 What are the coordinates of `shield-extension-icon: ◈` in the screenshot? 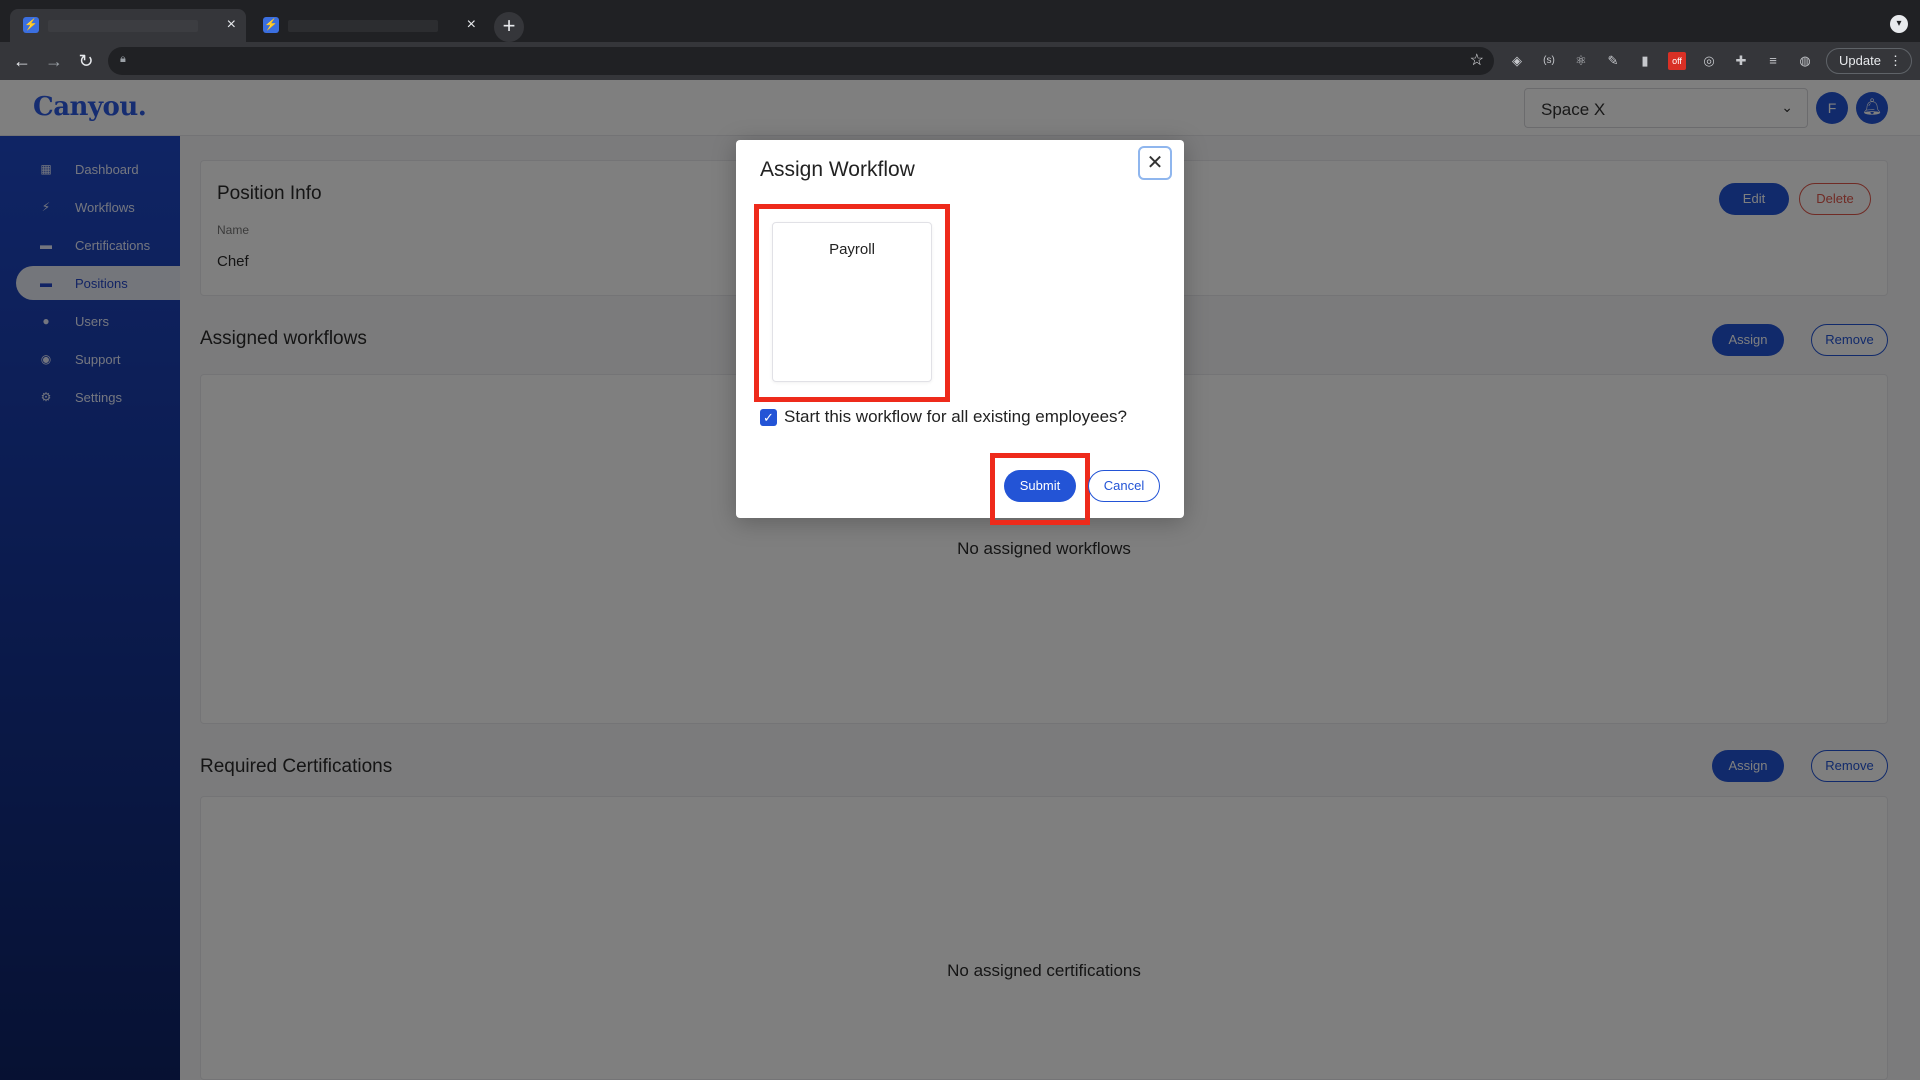 It's located at (1517, 61).